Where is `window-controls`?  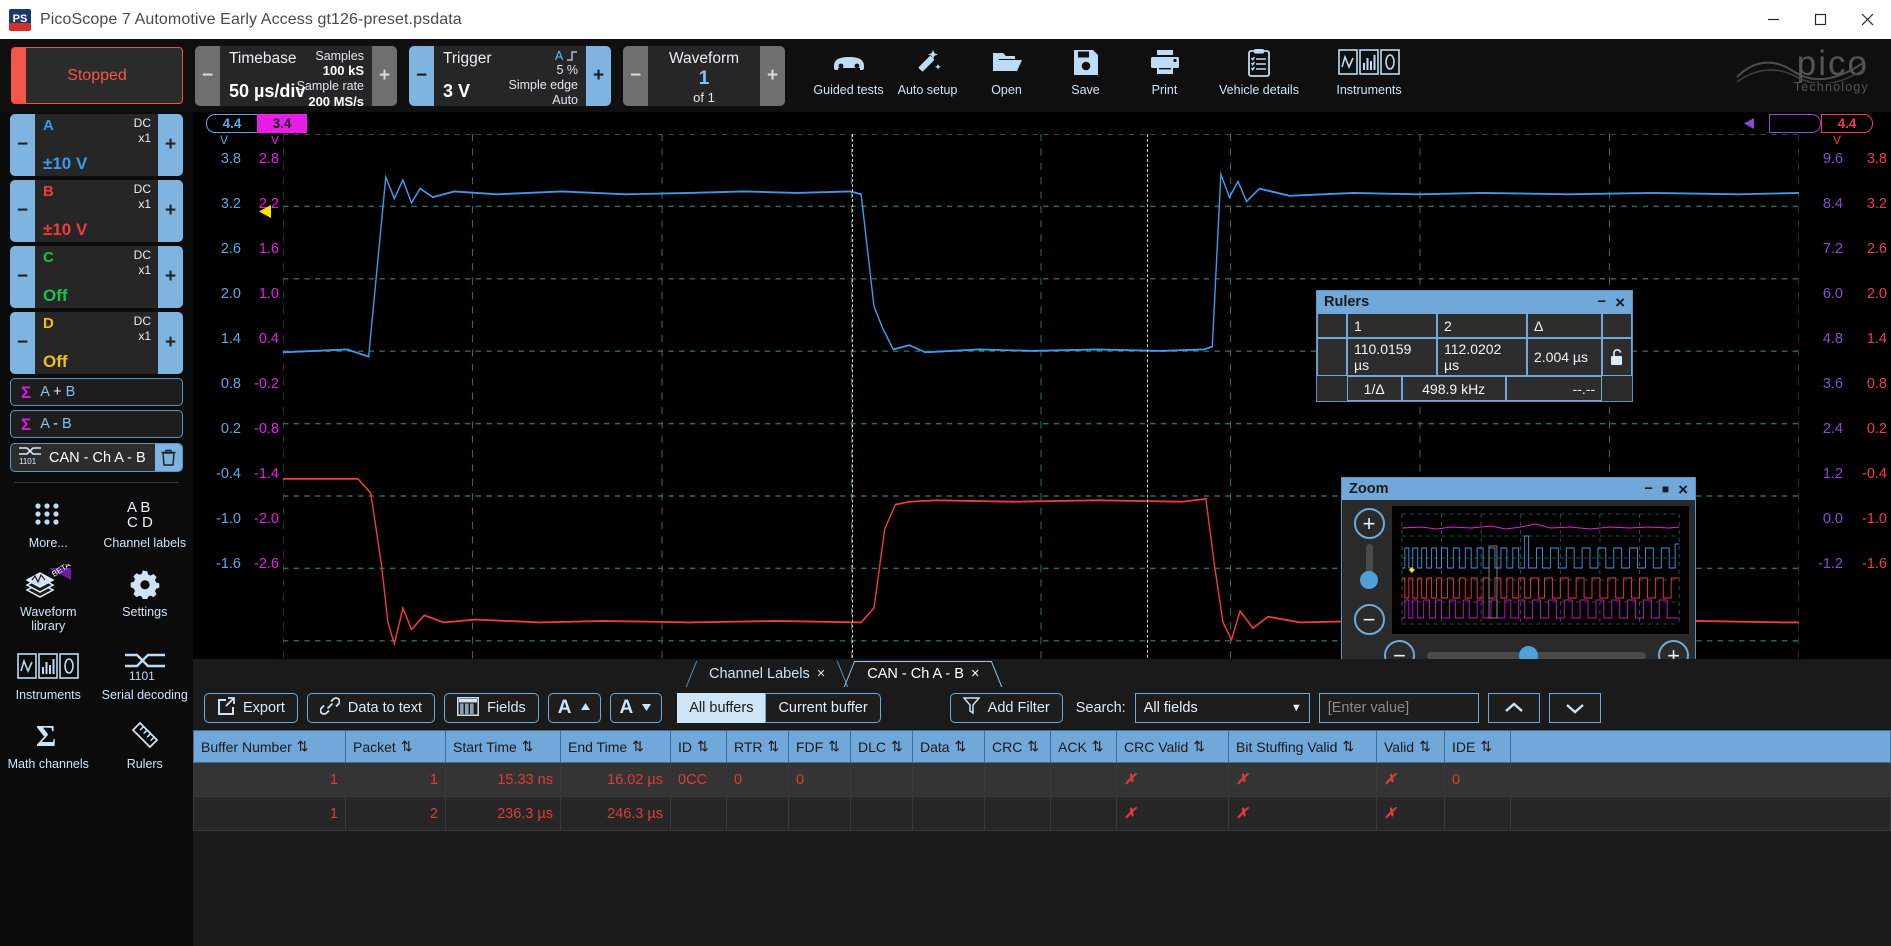
window-controls is located at coordinates (1820, 19).